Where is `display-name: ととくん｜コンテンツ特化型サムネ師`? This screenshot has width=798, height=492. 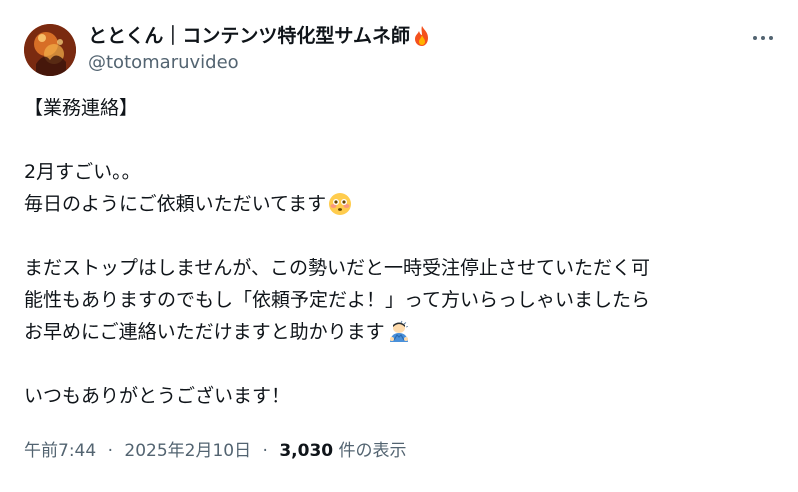 display-name: ととくん｜コンテンツ特化型サムネ師 is located at coordinates (260, 36).